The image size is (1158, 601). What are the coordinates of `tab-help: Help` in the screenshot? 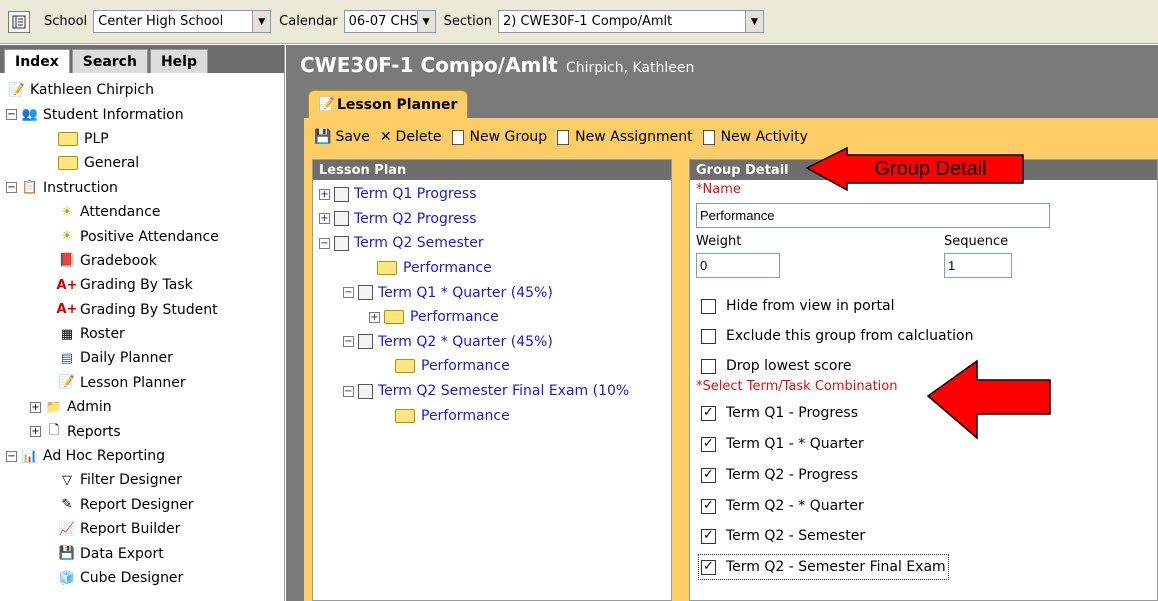 It's located at (178, 61).